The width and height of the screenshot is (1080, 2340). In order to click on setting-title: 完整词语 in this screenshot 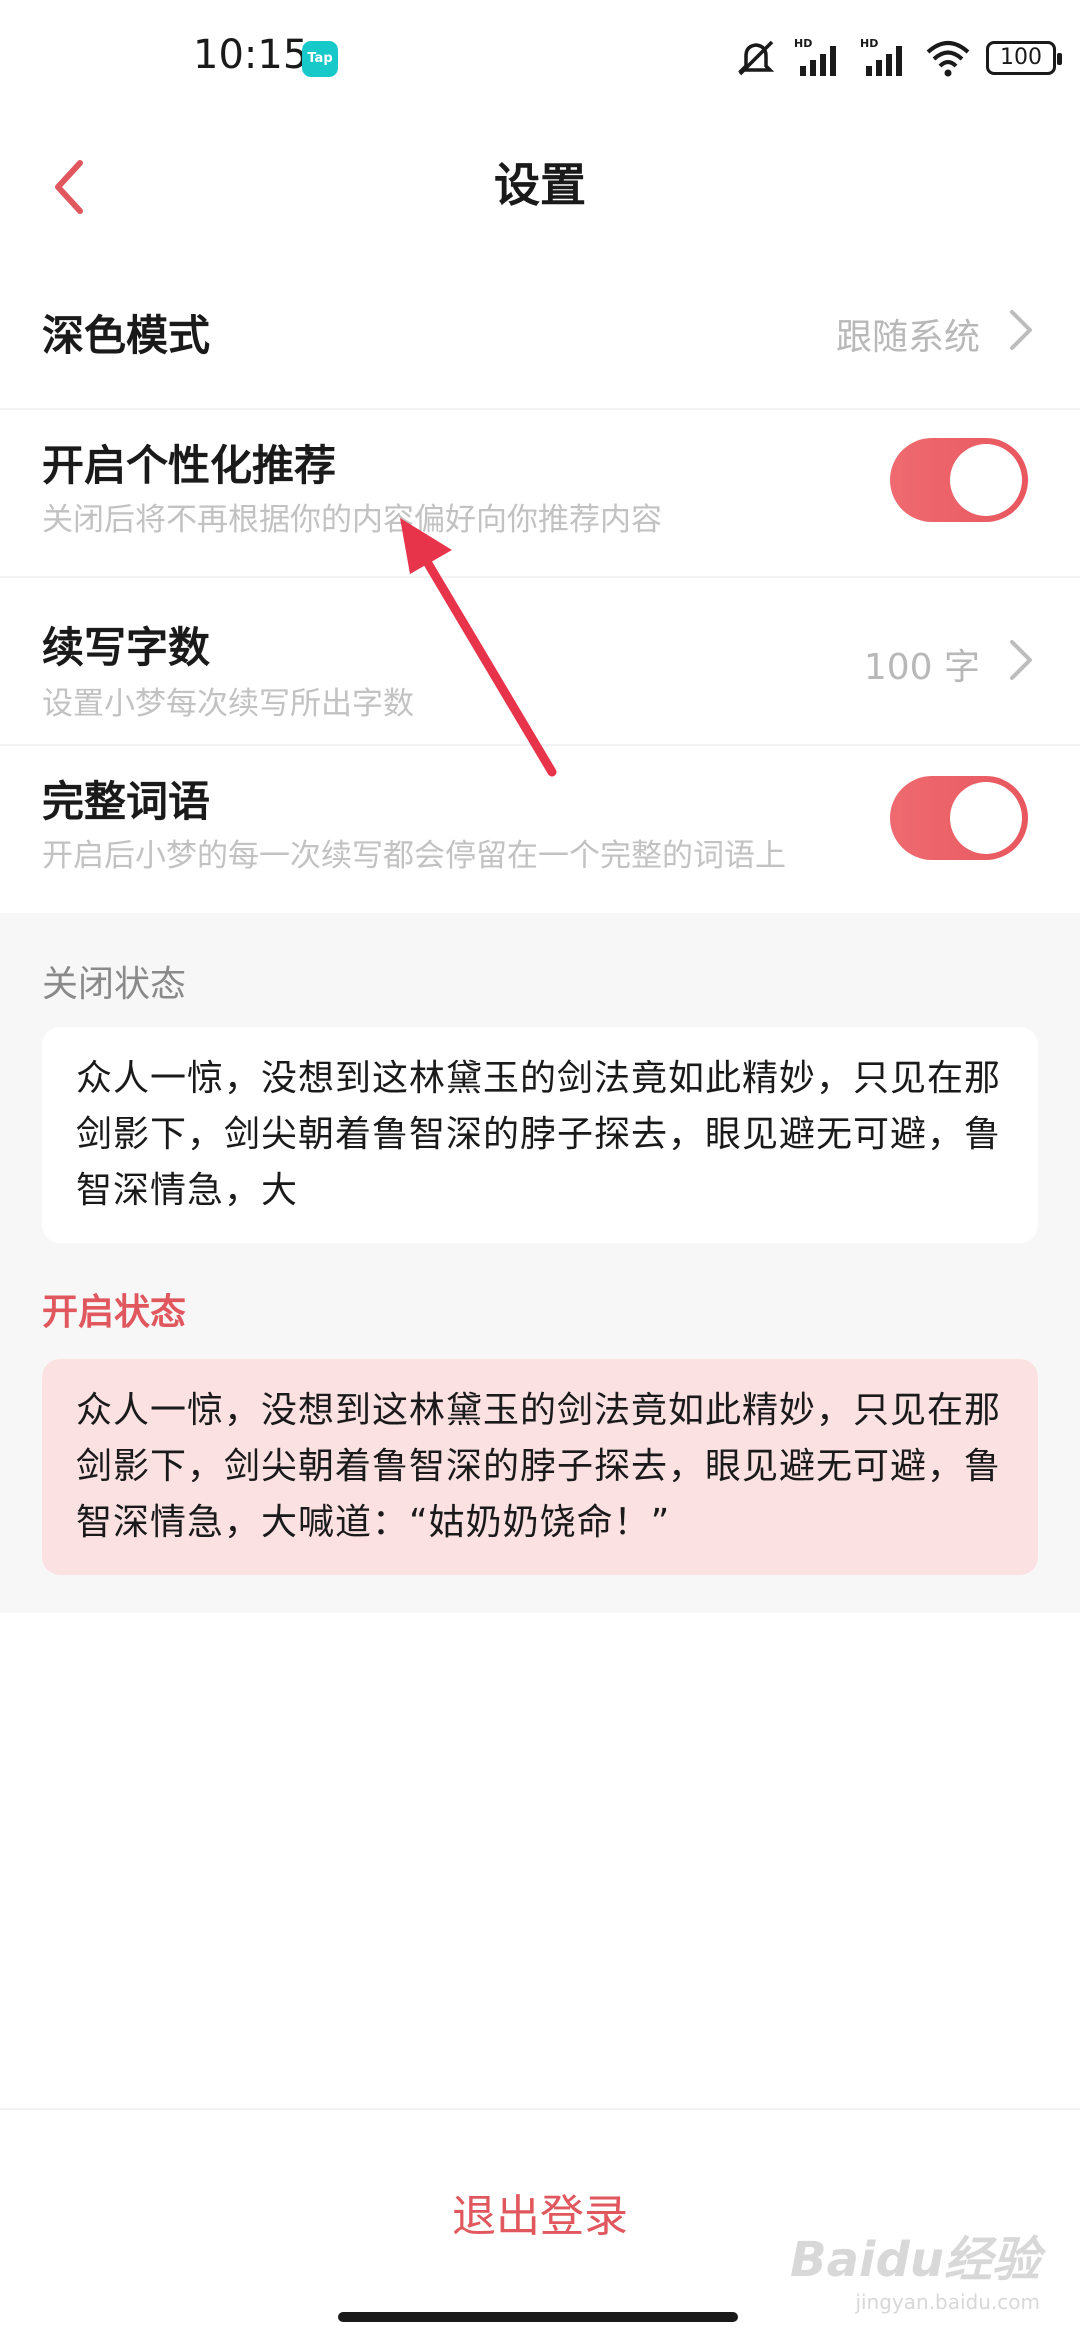, I will do `click(126, 801)`.